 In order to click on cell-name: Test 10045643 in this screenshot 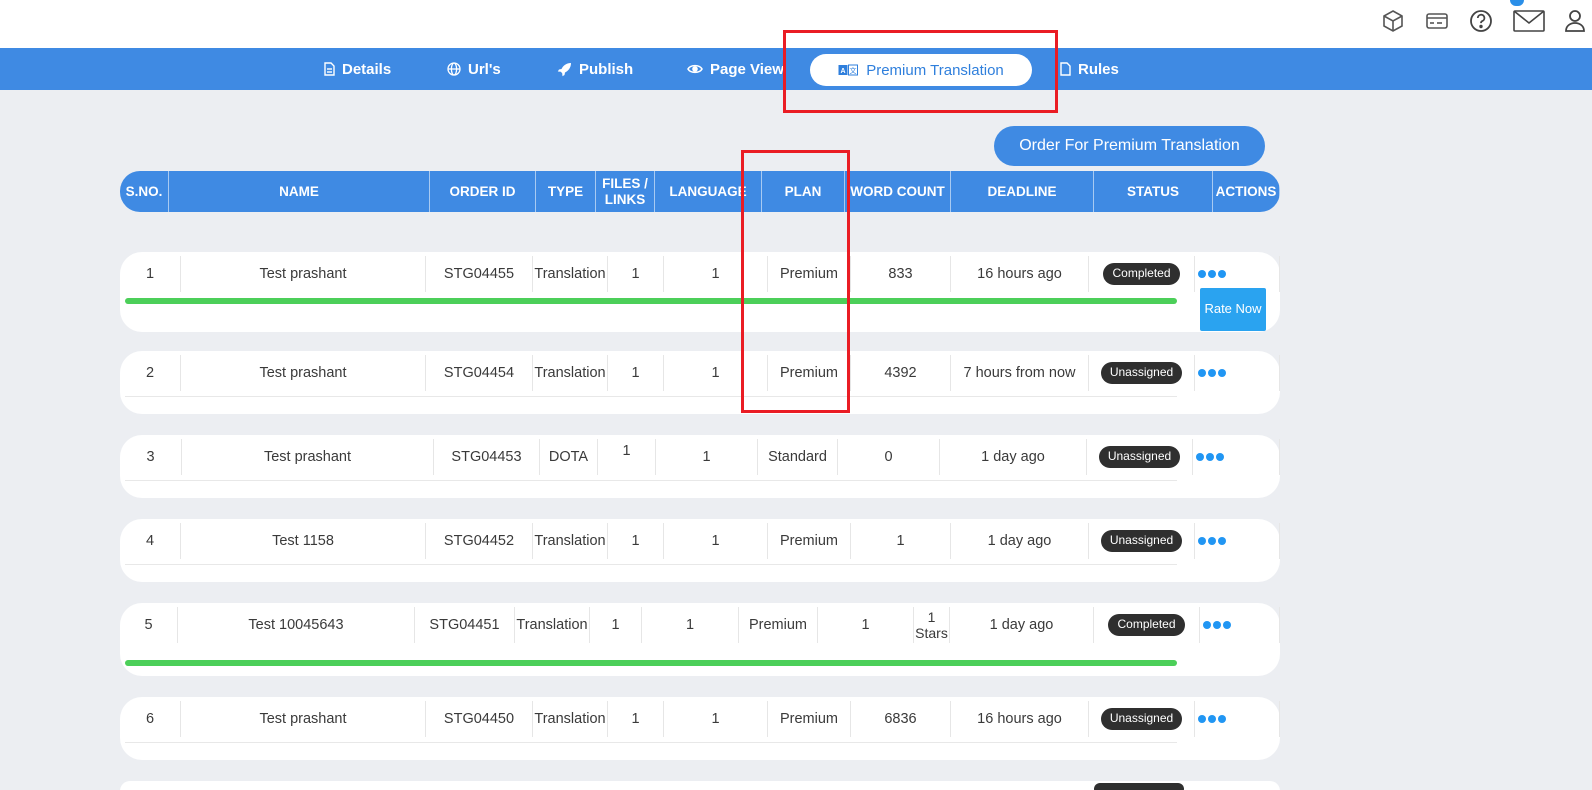, I will do `click(296, 625)`.